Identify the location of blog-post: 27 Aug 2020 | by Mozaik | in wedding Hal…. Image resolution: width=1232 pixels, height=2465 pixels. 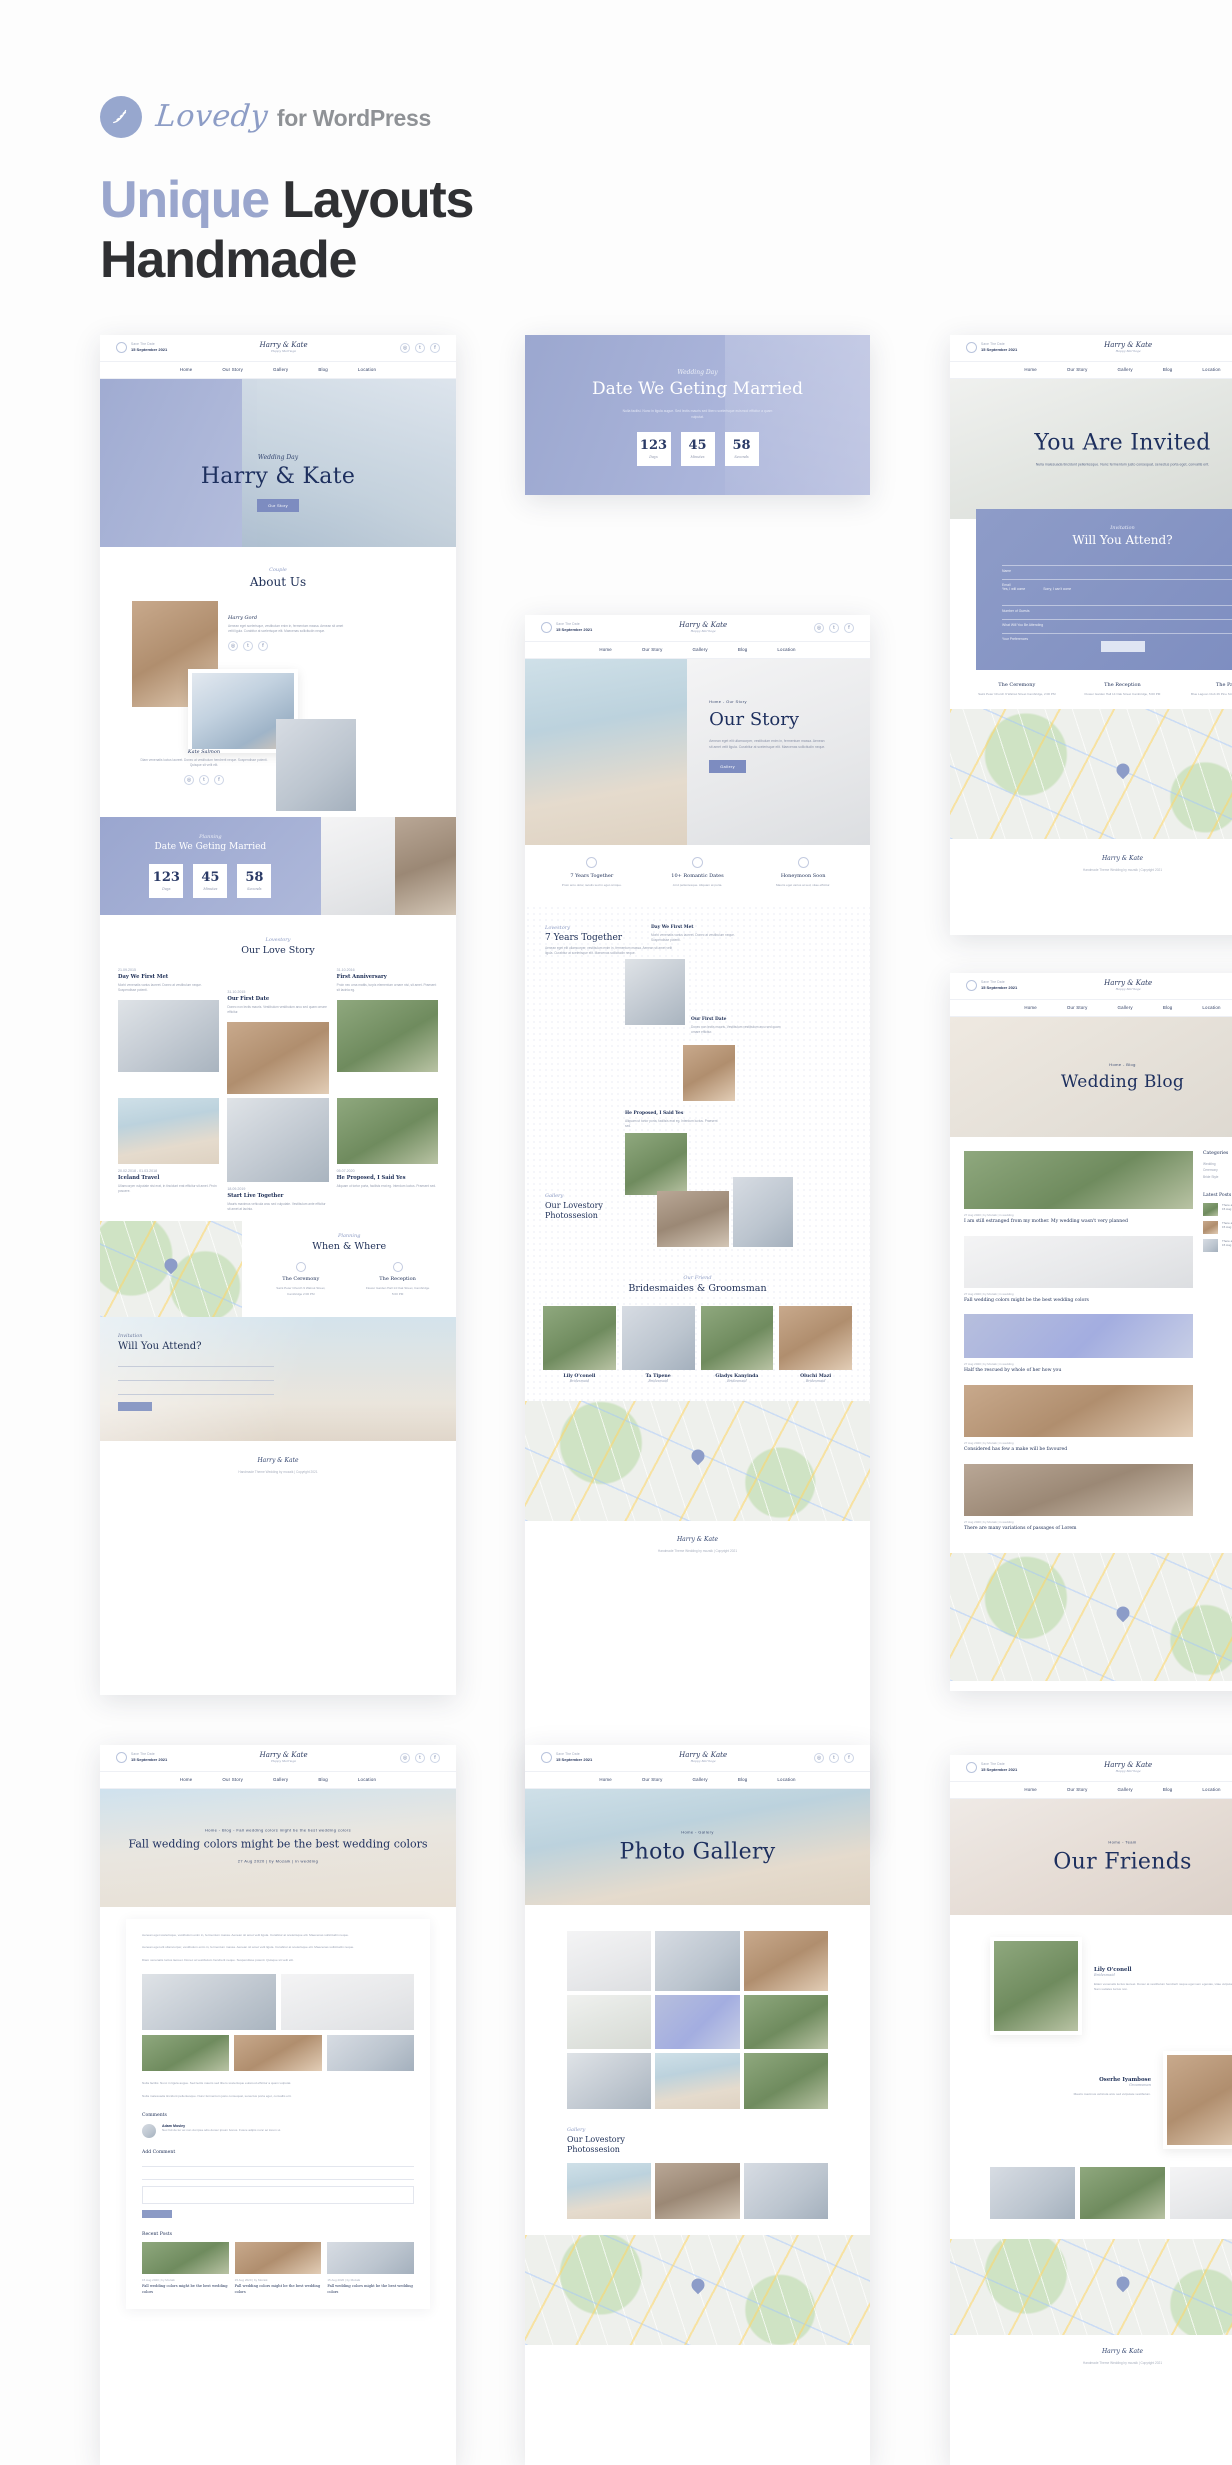
(1078, 1344).